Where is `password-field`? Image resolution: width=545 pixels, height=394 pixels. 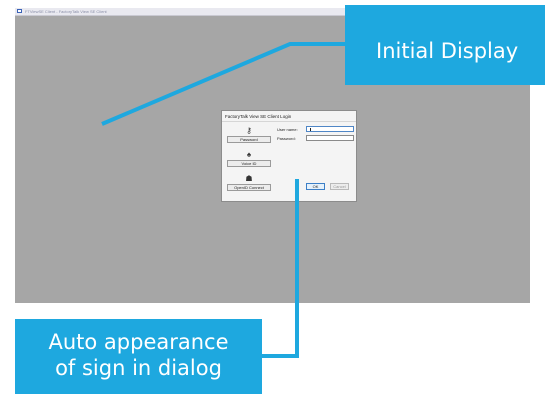
password-field is located at coordinates (330, 138).